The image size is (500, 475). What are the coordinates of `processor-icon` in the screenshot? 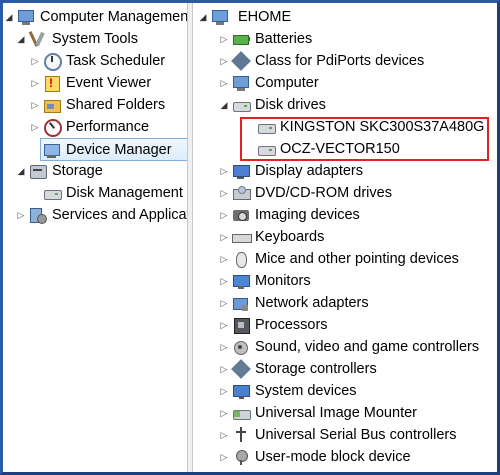 It's located at (241, 325).